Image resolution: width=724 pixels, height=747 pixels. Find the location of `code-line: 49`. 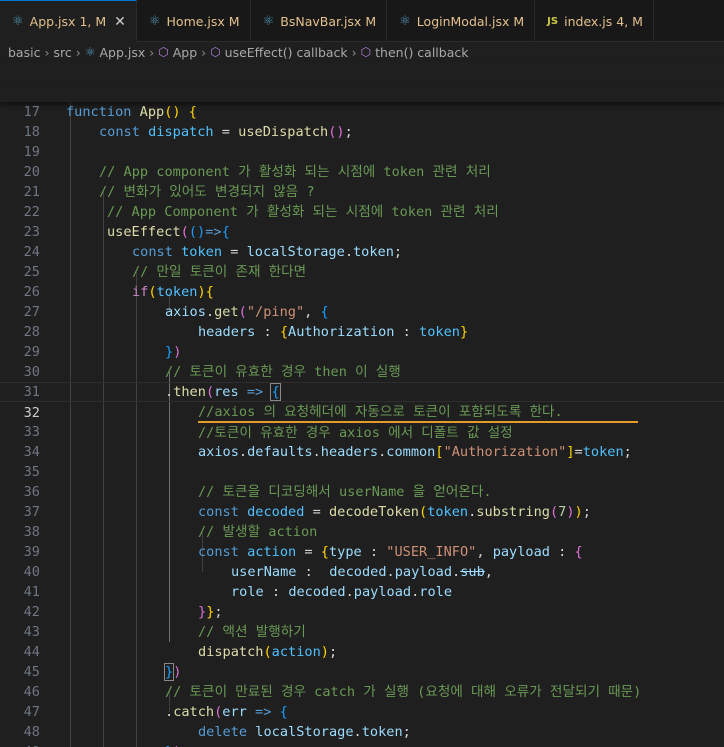

code-line: 49 is located at coordinates (362, 734).